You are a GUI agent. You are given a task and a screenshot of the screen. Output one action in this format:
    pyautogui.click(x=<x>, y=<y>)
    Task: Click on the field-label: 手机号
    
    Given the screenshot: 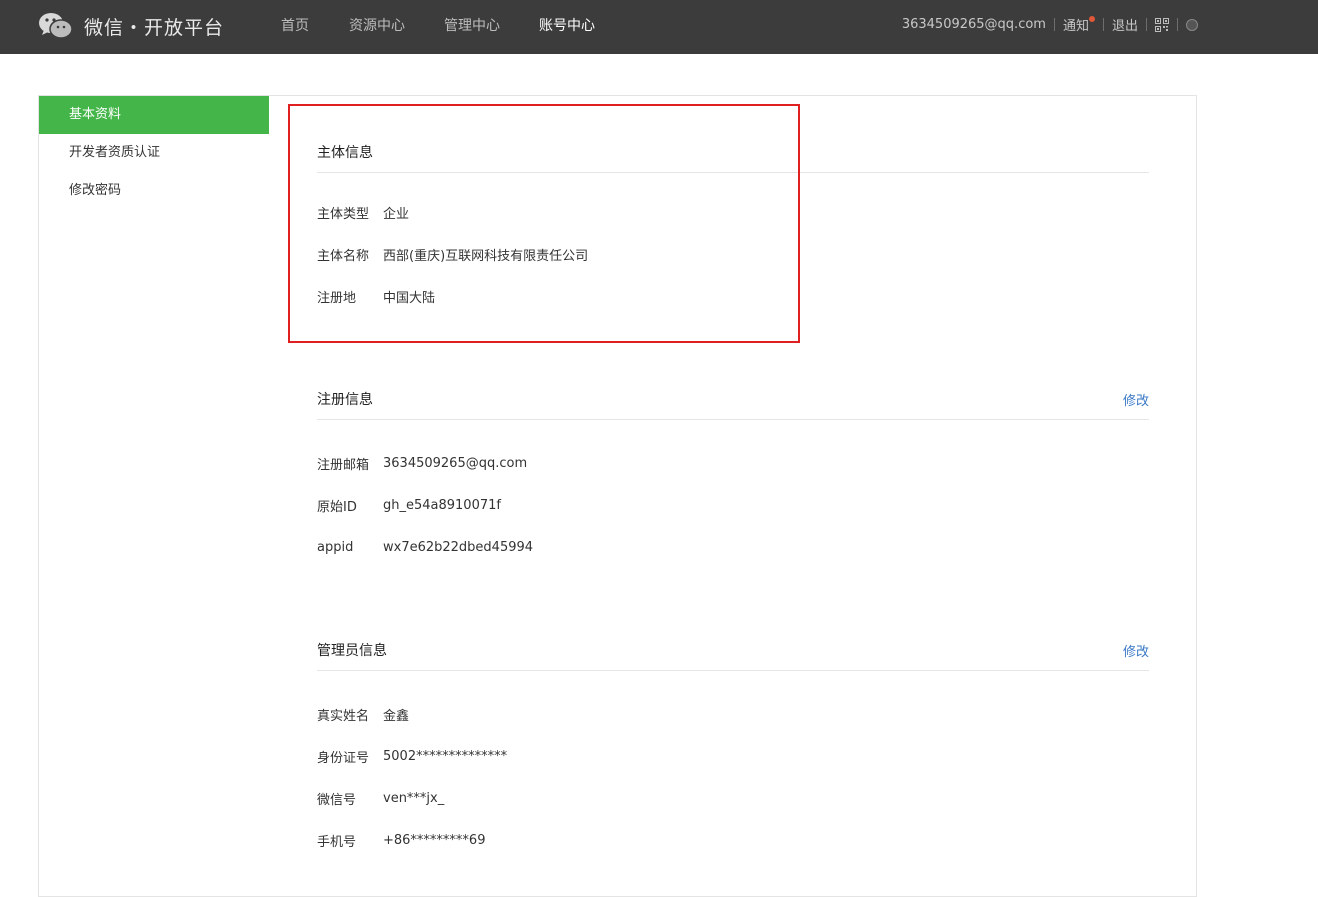 What is the action you would take?
    pyautogui.click(x=337, y=842)
    